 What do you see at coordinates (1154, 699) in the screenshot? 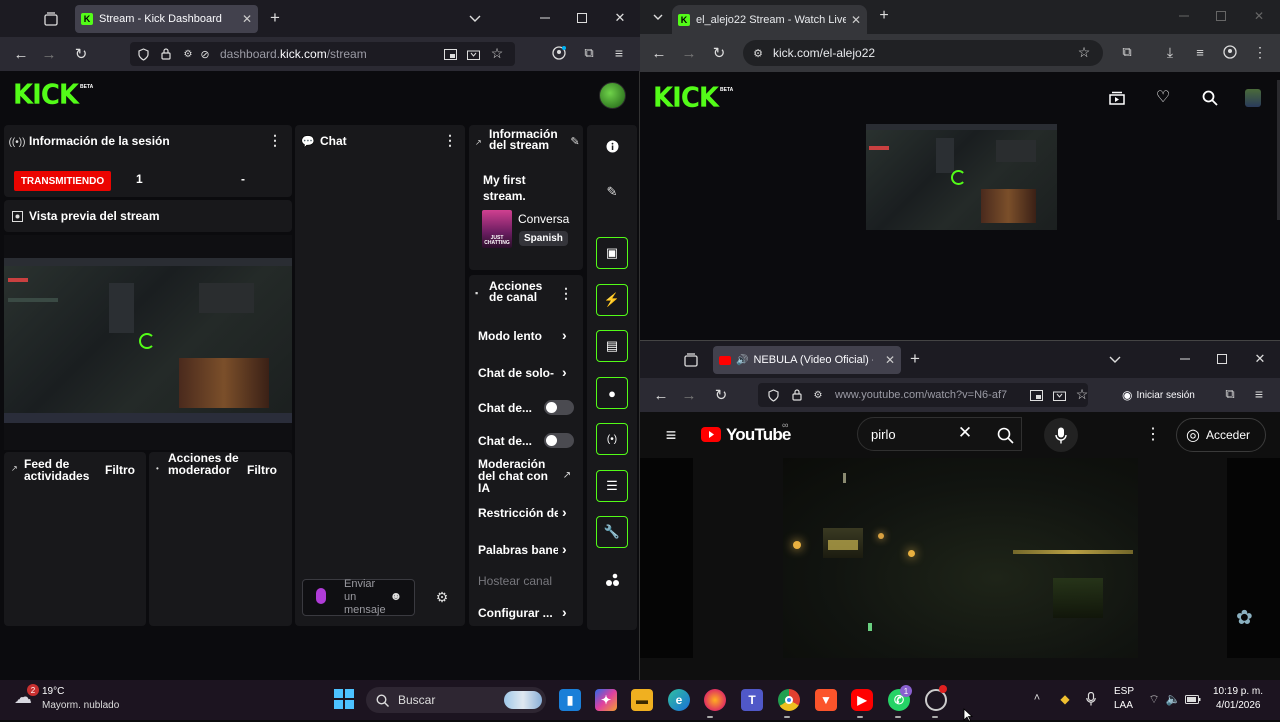
I see `wifi-icon: ⌔` at bounding box center [1154, 699].